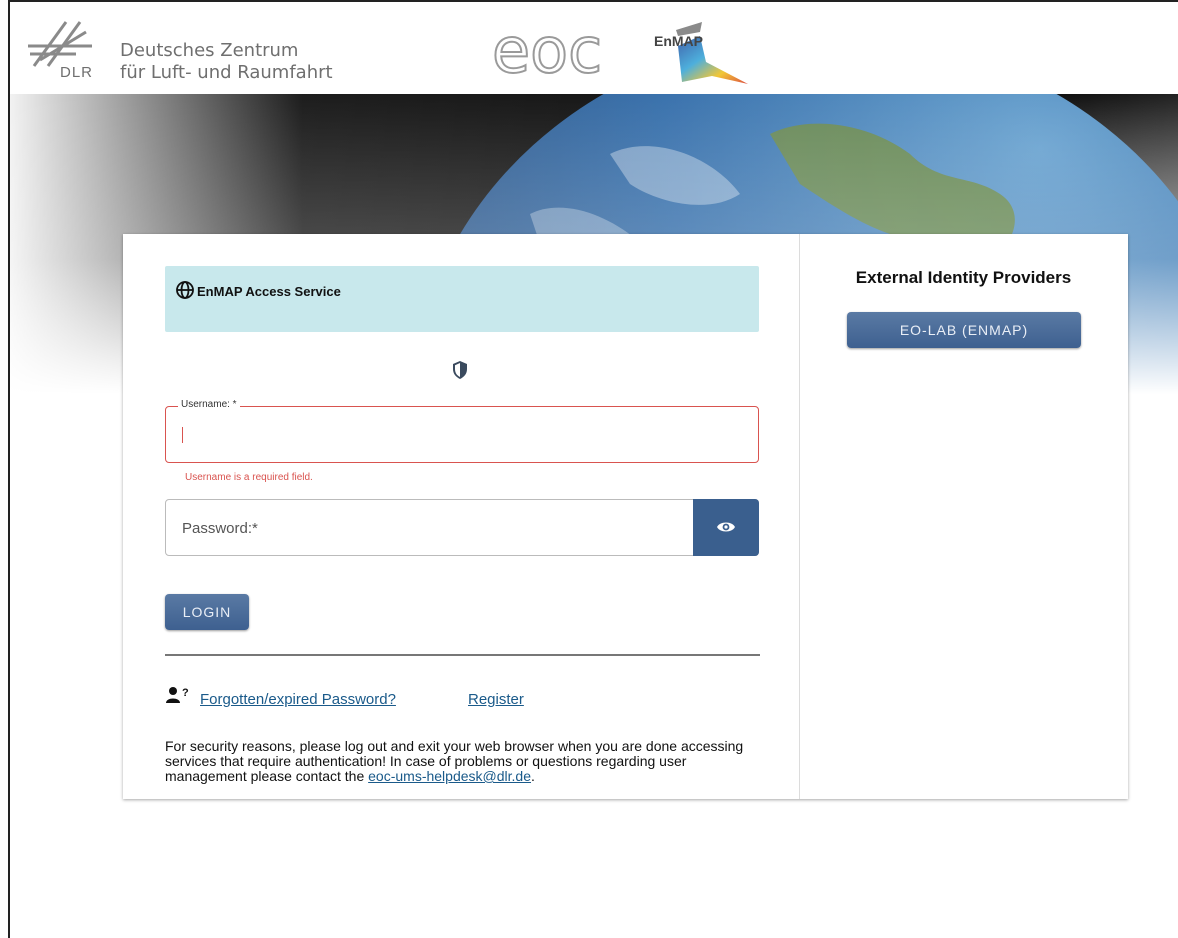 This screenshot has width=1178, height=938. I want to click on enmap-logo-icon: EnMAP, so click(701, 53).